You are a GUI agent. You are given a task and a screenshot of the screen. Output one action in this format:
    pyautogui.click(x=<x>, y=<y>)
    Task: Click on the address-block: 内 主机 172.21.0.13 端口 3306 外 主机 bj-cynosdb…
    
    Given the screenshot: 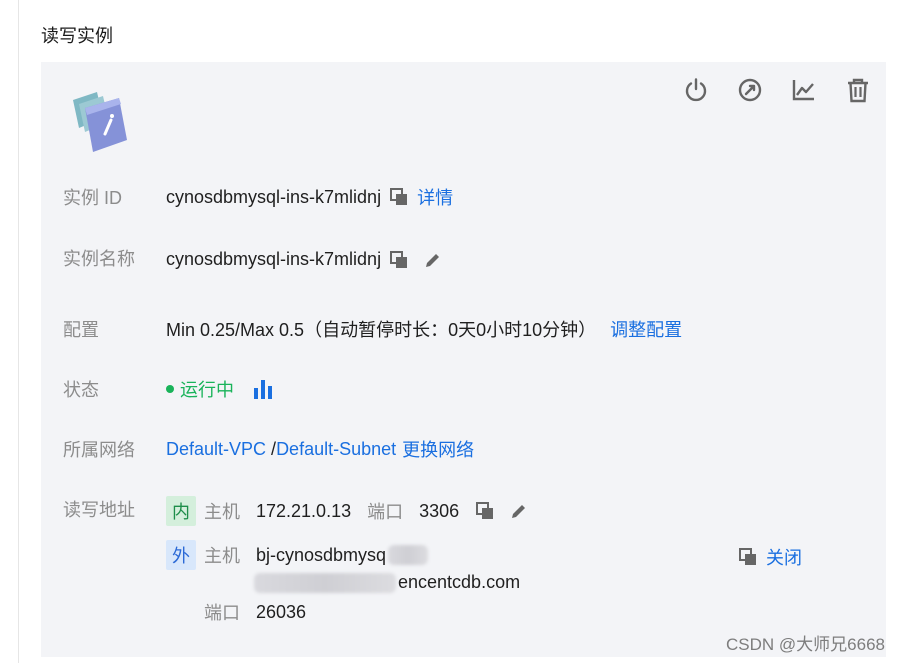 What is the action you would take?
    pyautogui.click(x=486, y=560)
    